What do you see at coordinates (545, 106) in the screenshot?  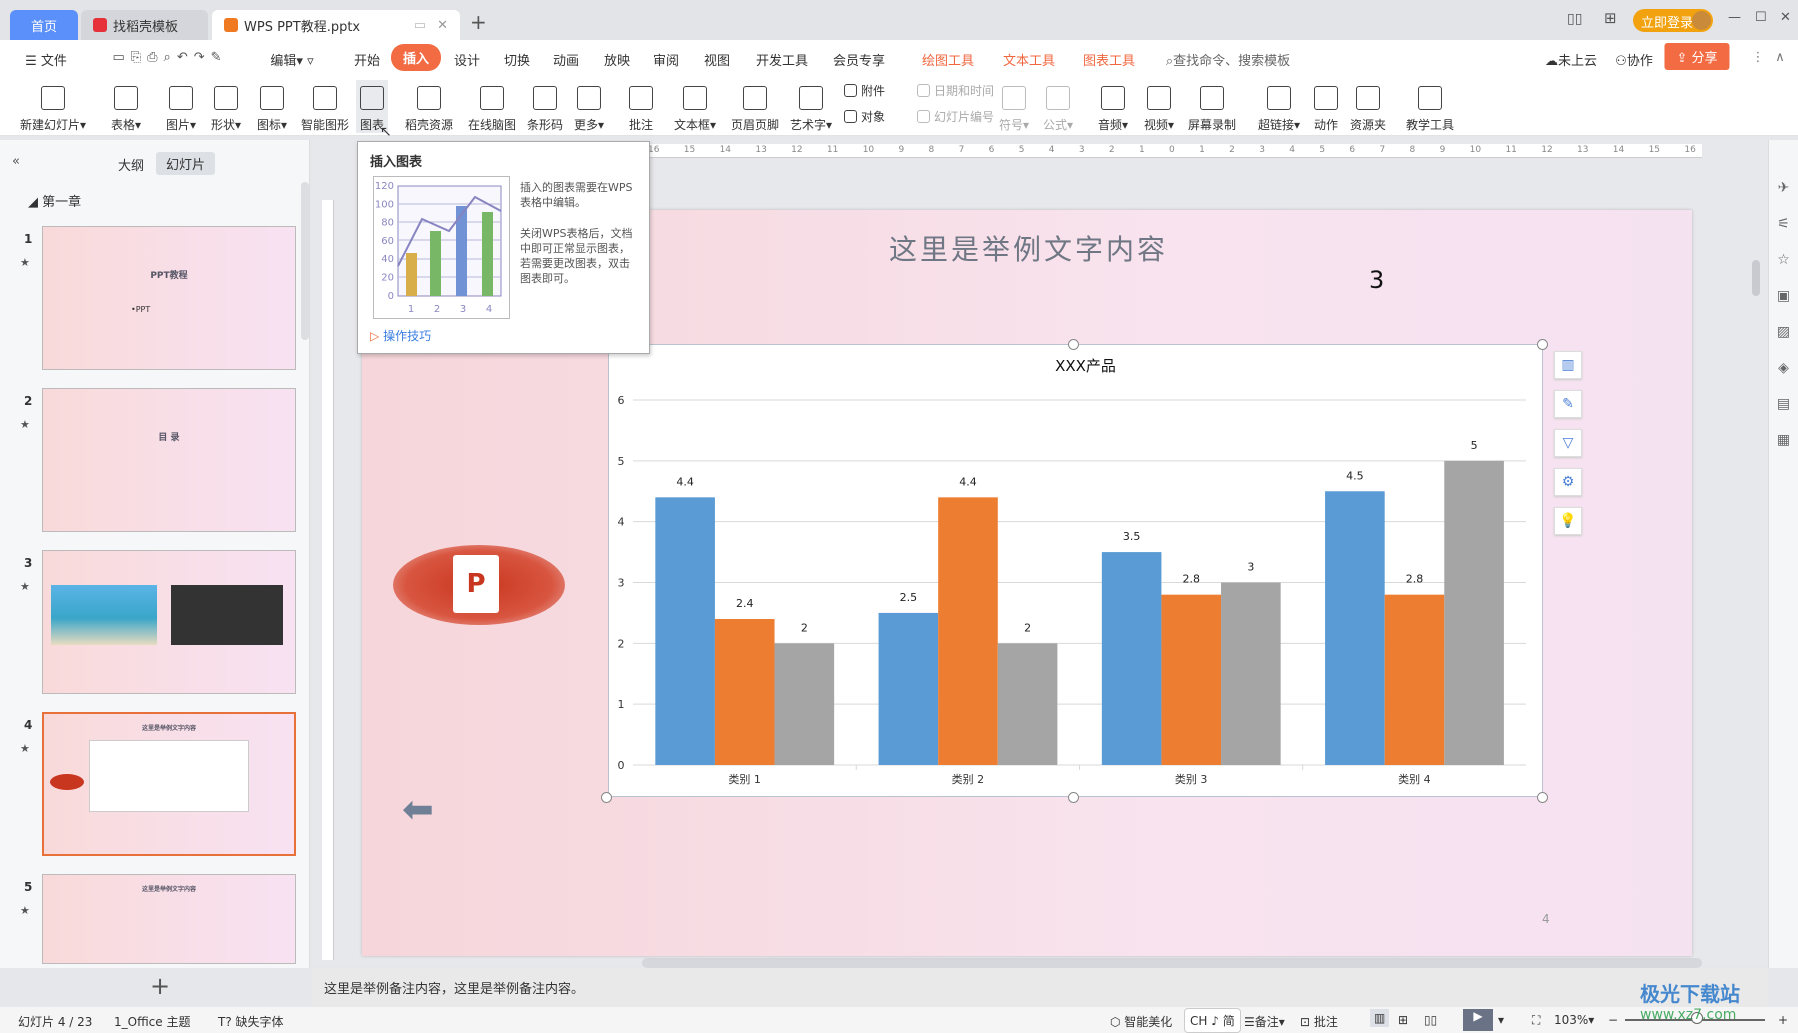 I see `ribbon-barcode-button: 条形码` at bounding box center [545, 106].